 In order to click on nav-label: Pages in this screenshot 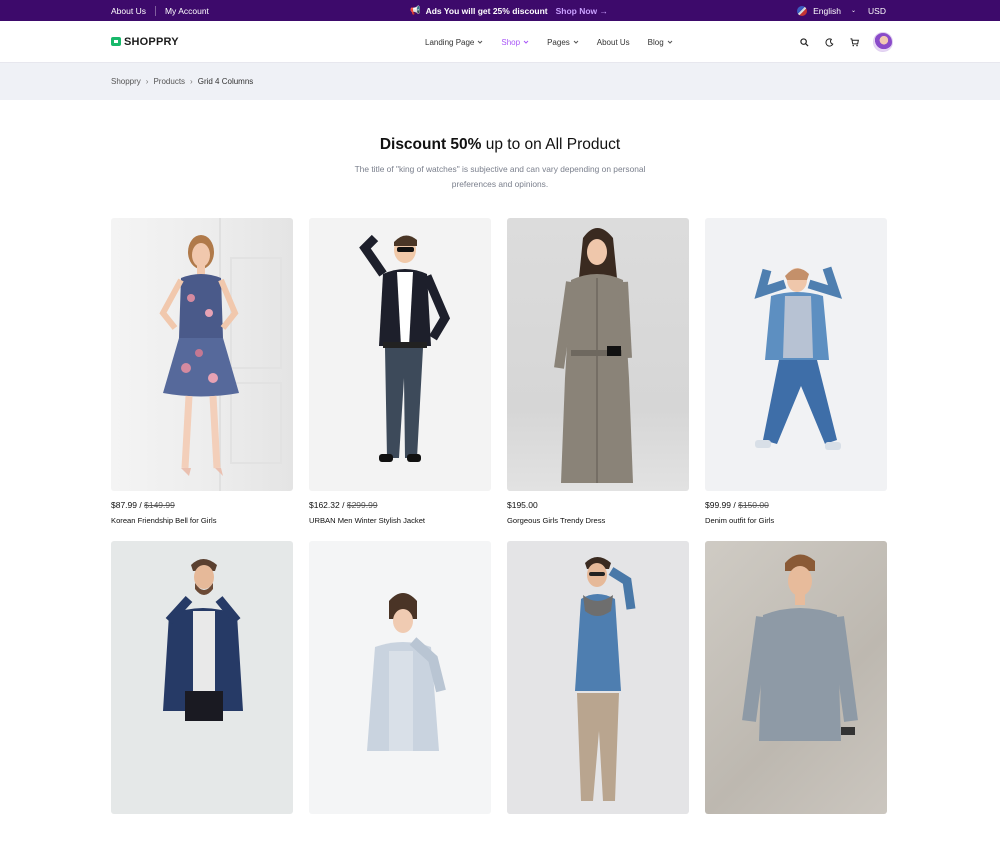, I will do `click(558, 42)`.